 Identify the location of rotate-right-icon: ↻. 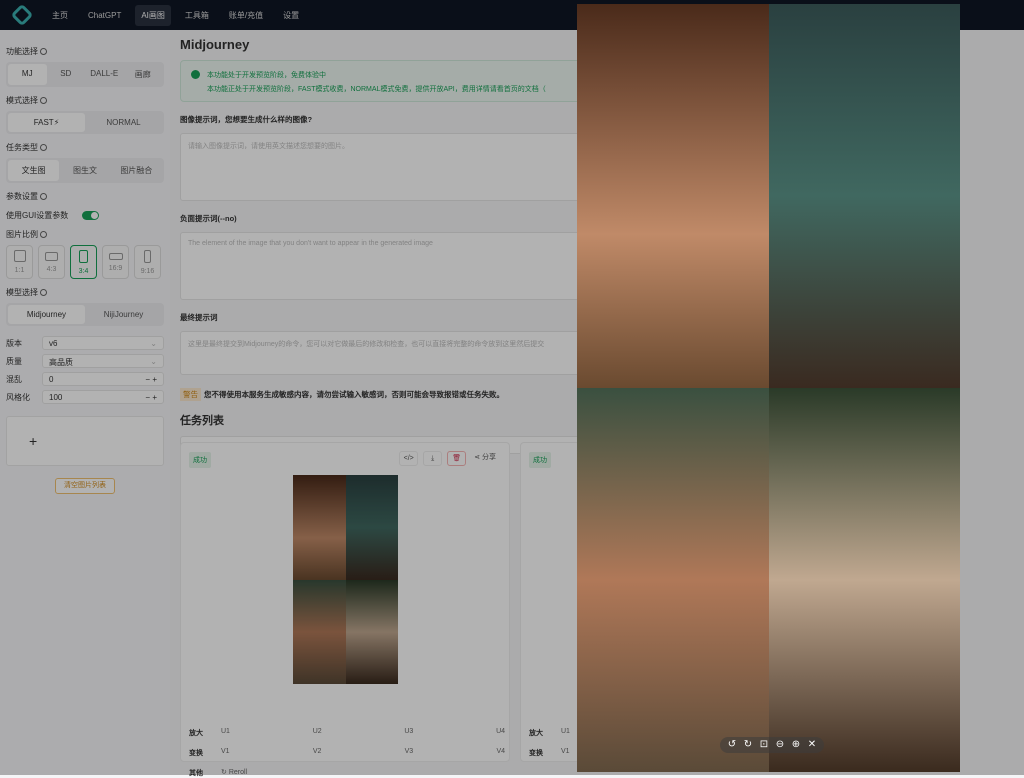
(748, 745).